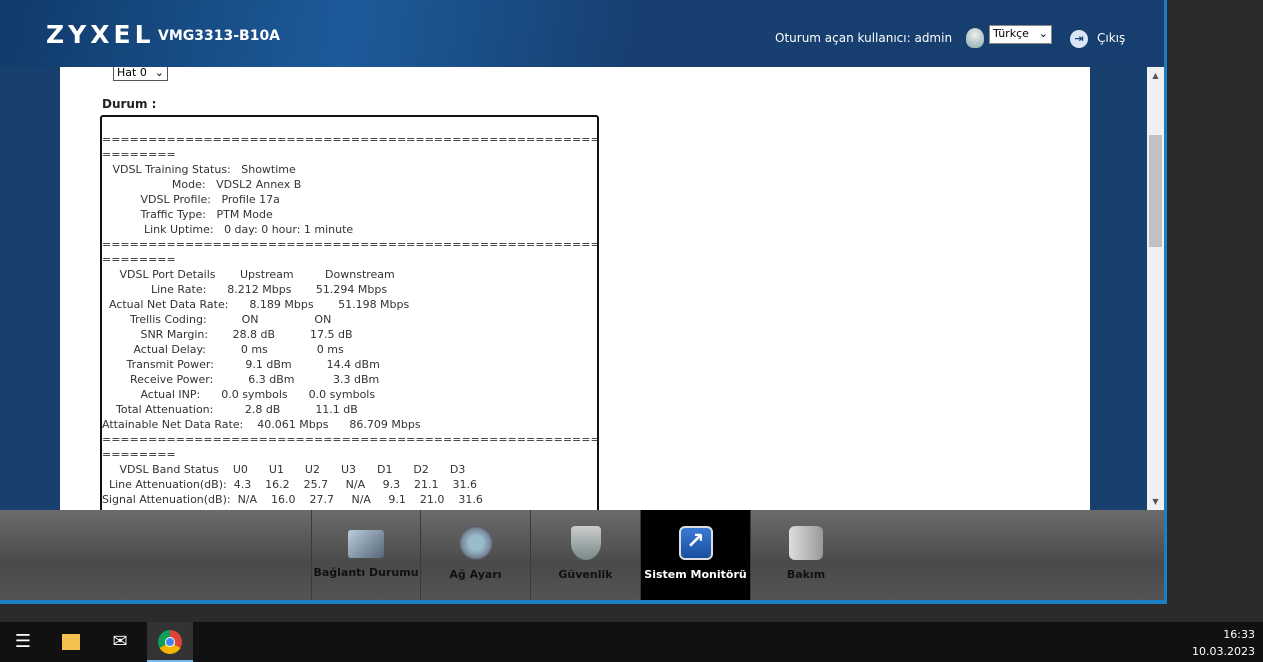  What do you see at coordinates (241, 364) in the screenshot?
I see `status-line: Transmit Power: 9.1 dBm 14.4 dBm` at bounding box center [241, 364].